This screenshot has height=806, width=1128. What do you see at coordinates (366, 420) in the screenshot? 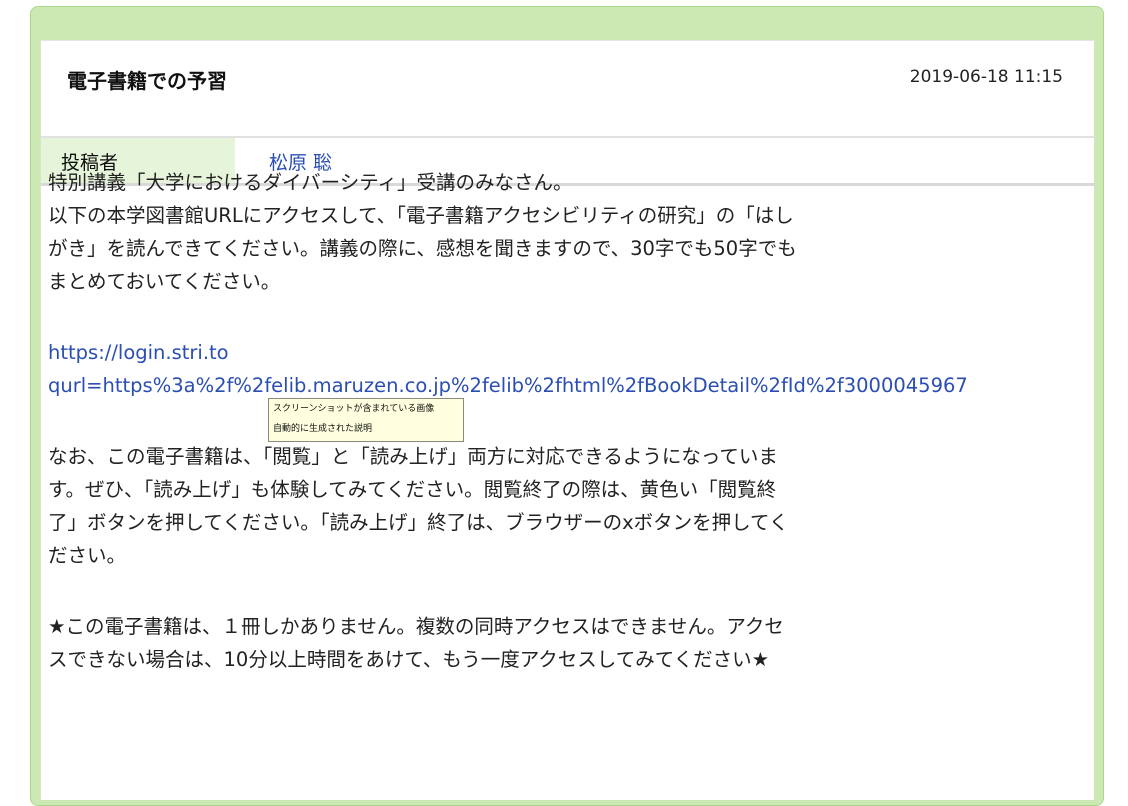
I see `image-alt-tooltip: スクリーンショットが含まれている画像 自動的に生成された説明` at bounding box center [366, 420].